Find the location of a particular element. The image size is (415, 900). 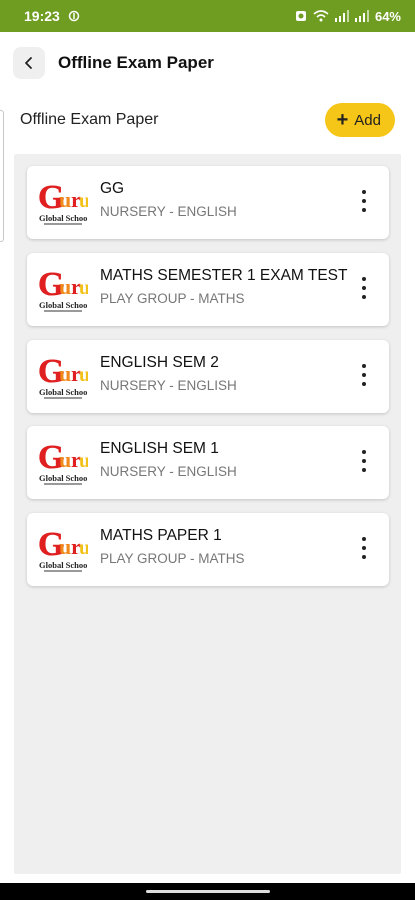

battery-level: 64% is located at coordinates (387, 16).